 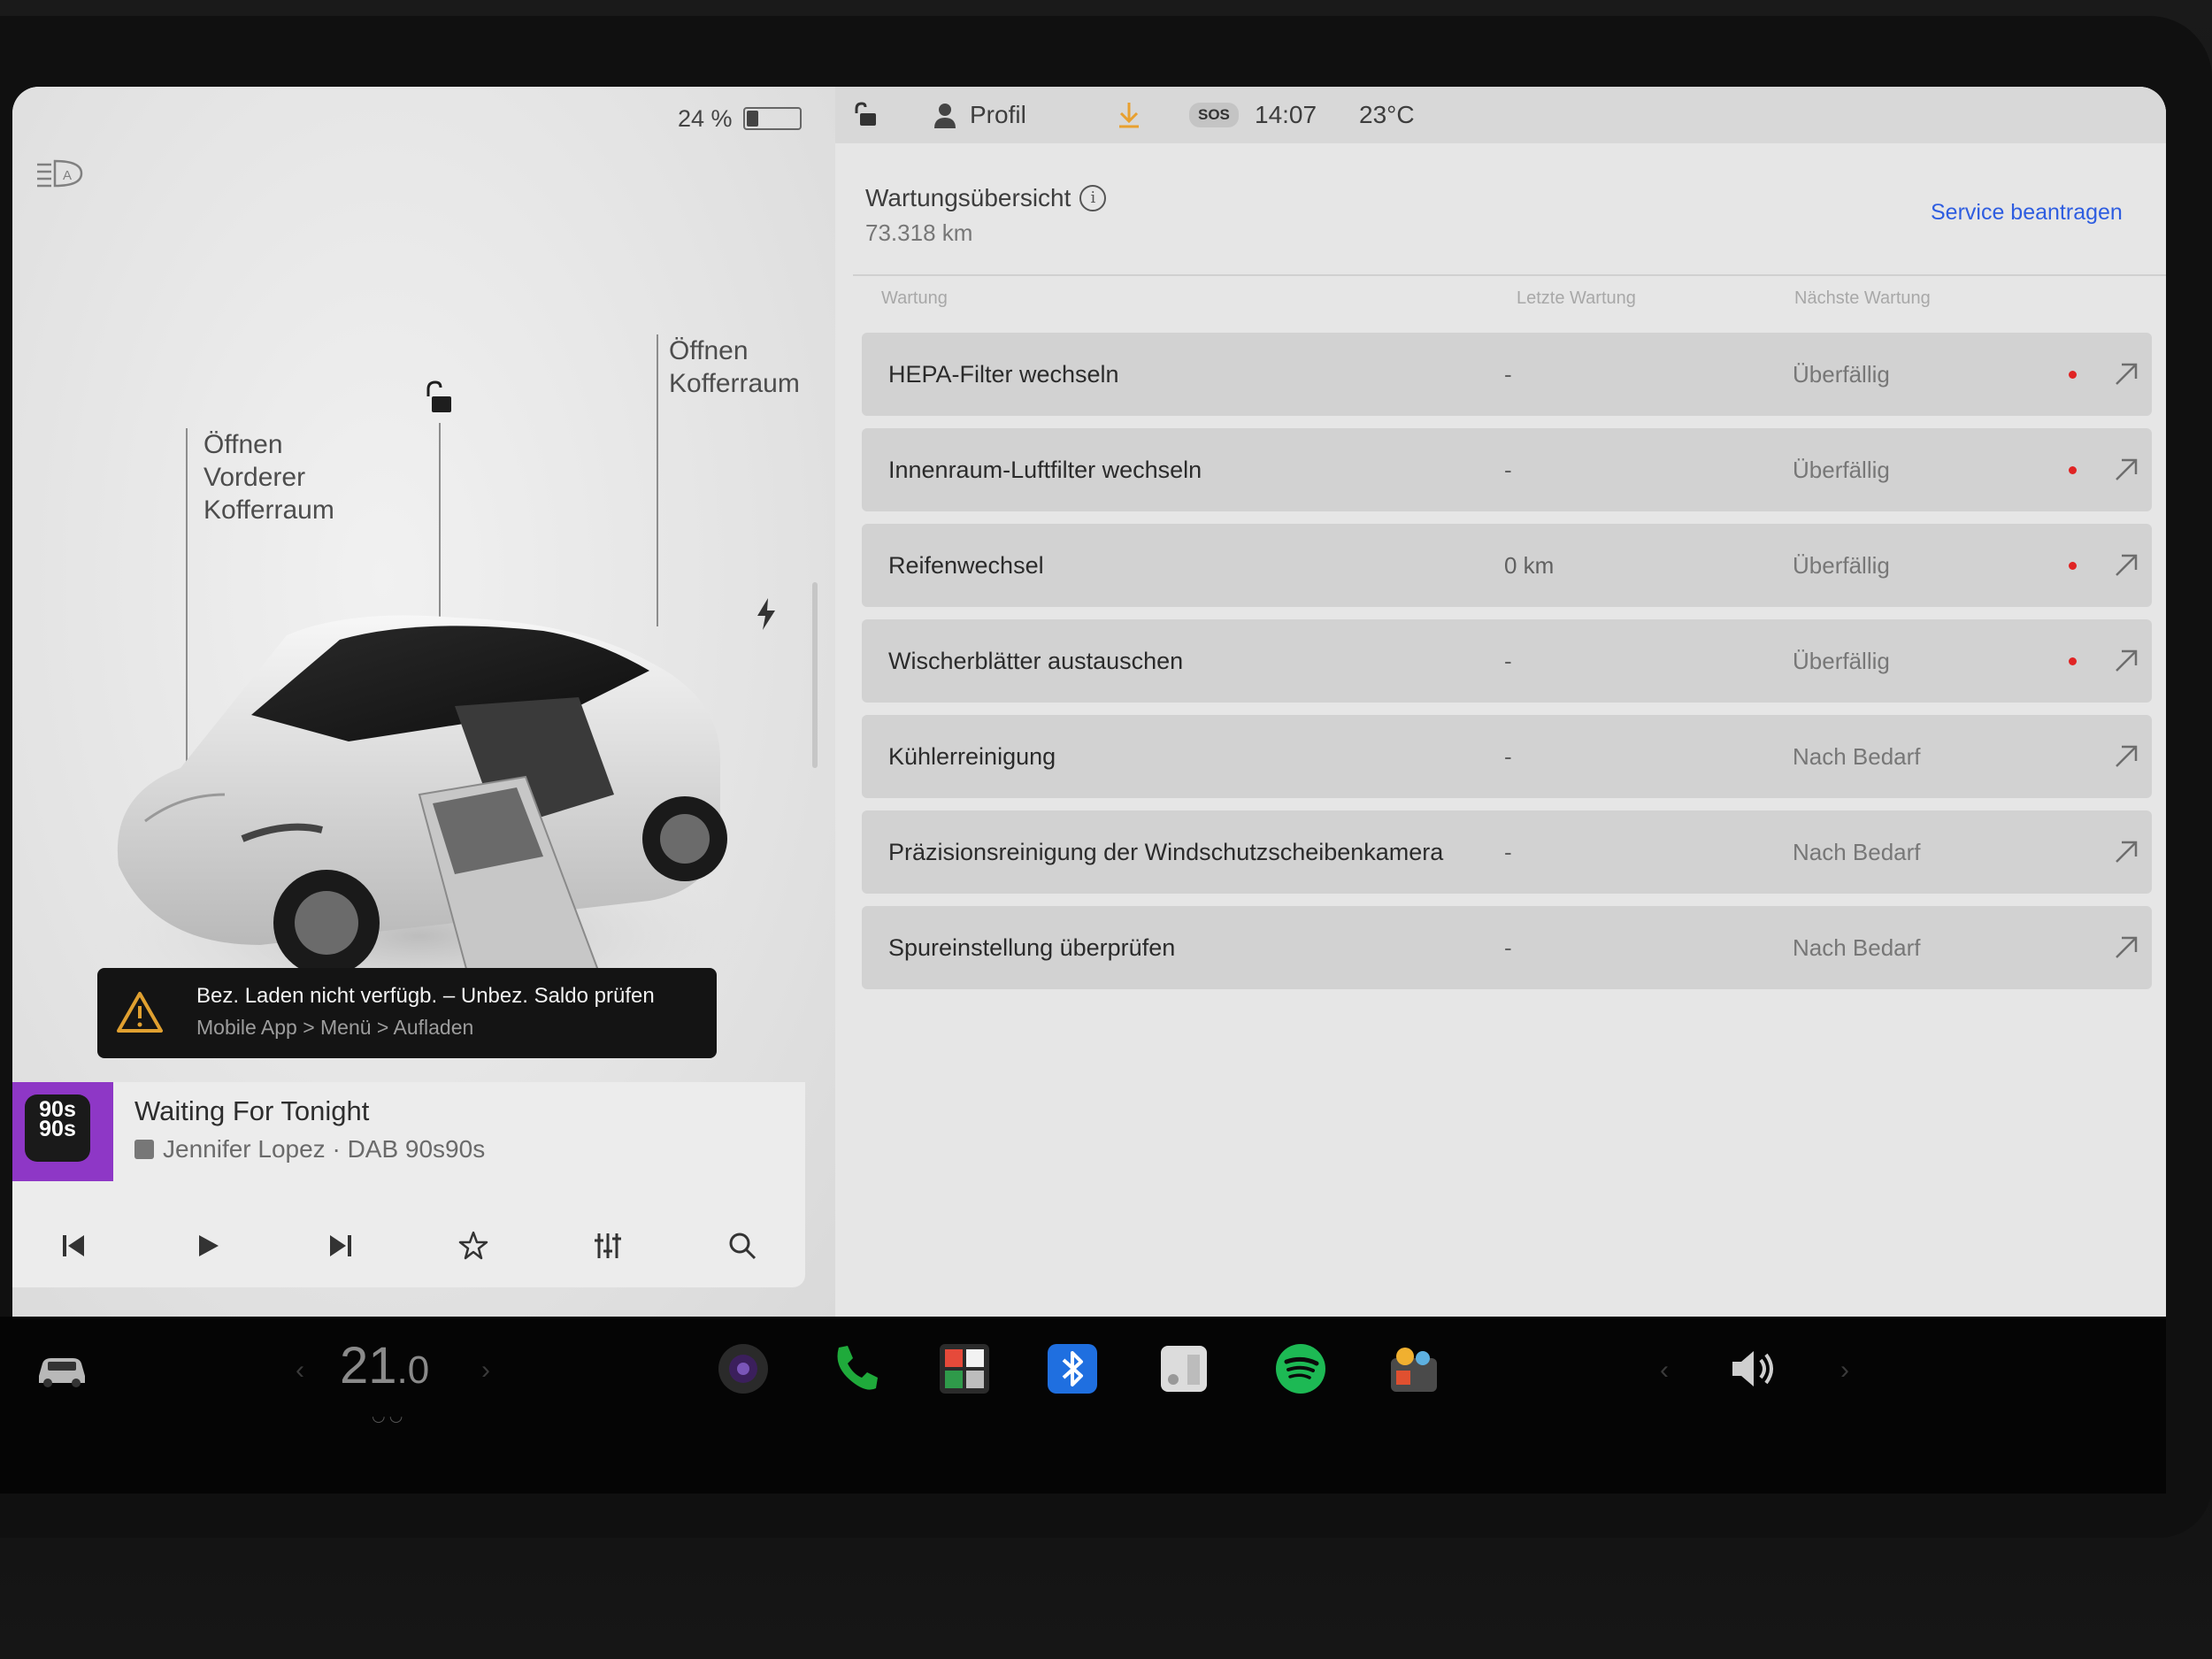 What do you see at coordinates (1754, 1369) in the screenshot?
I see `volume-icon` at bounding box center [1754, 1369].